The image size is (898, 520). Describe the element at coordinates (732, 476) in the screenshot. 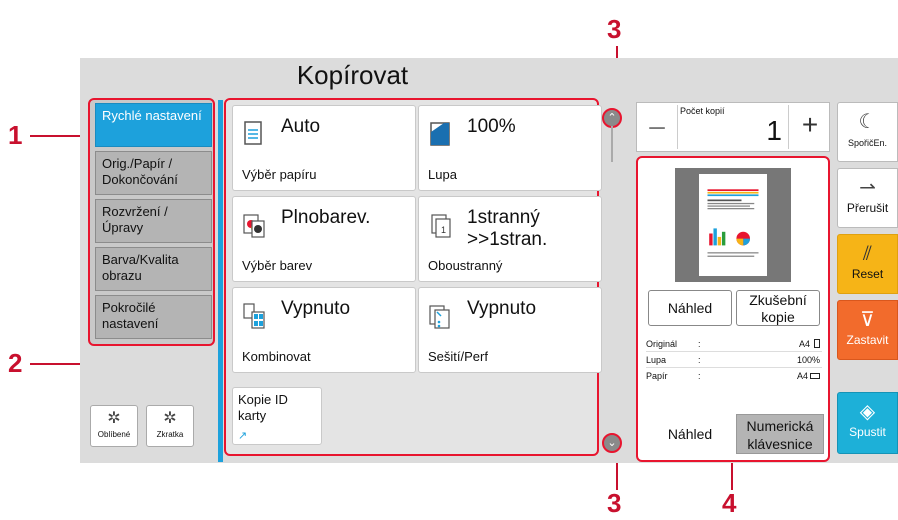

I see `callout-4-line` at that location.